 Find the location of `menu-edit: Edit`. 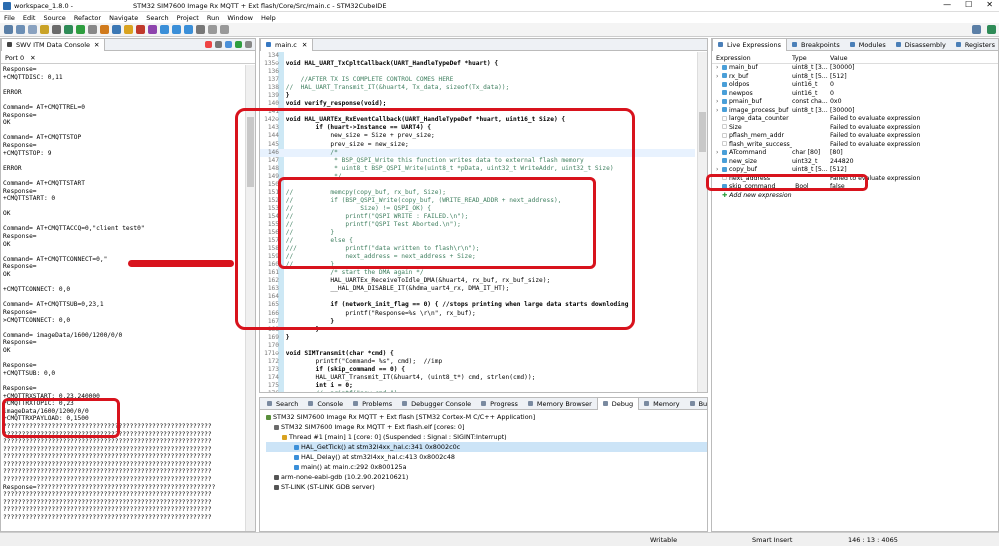

menu-edit: Edit is located at coordinates (29, 18).